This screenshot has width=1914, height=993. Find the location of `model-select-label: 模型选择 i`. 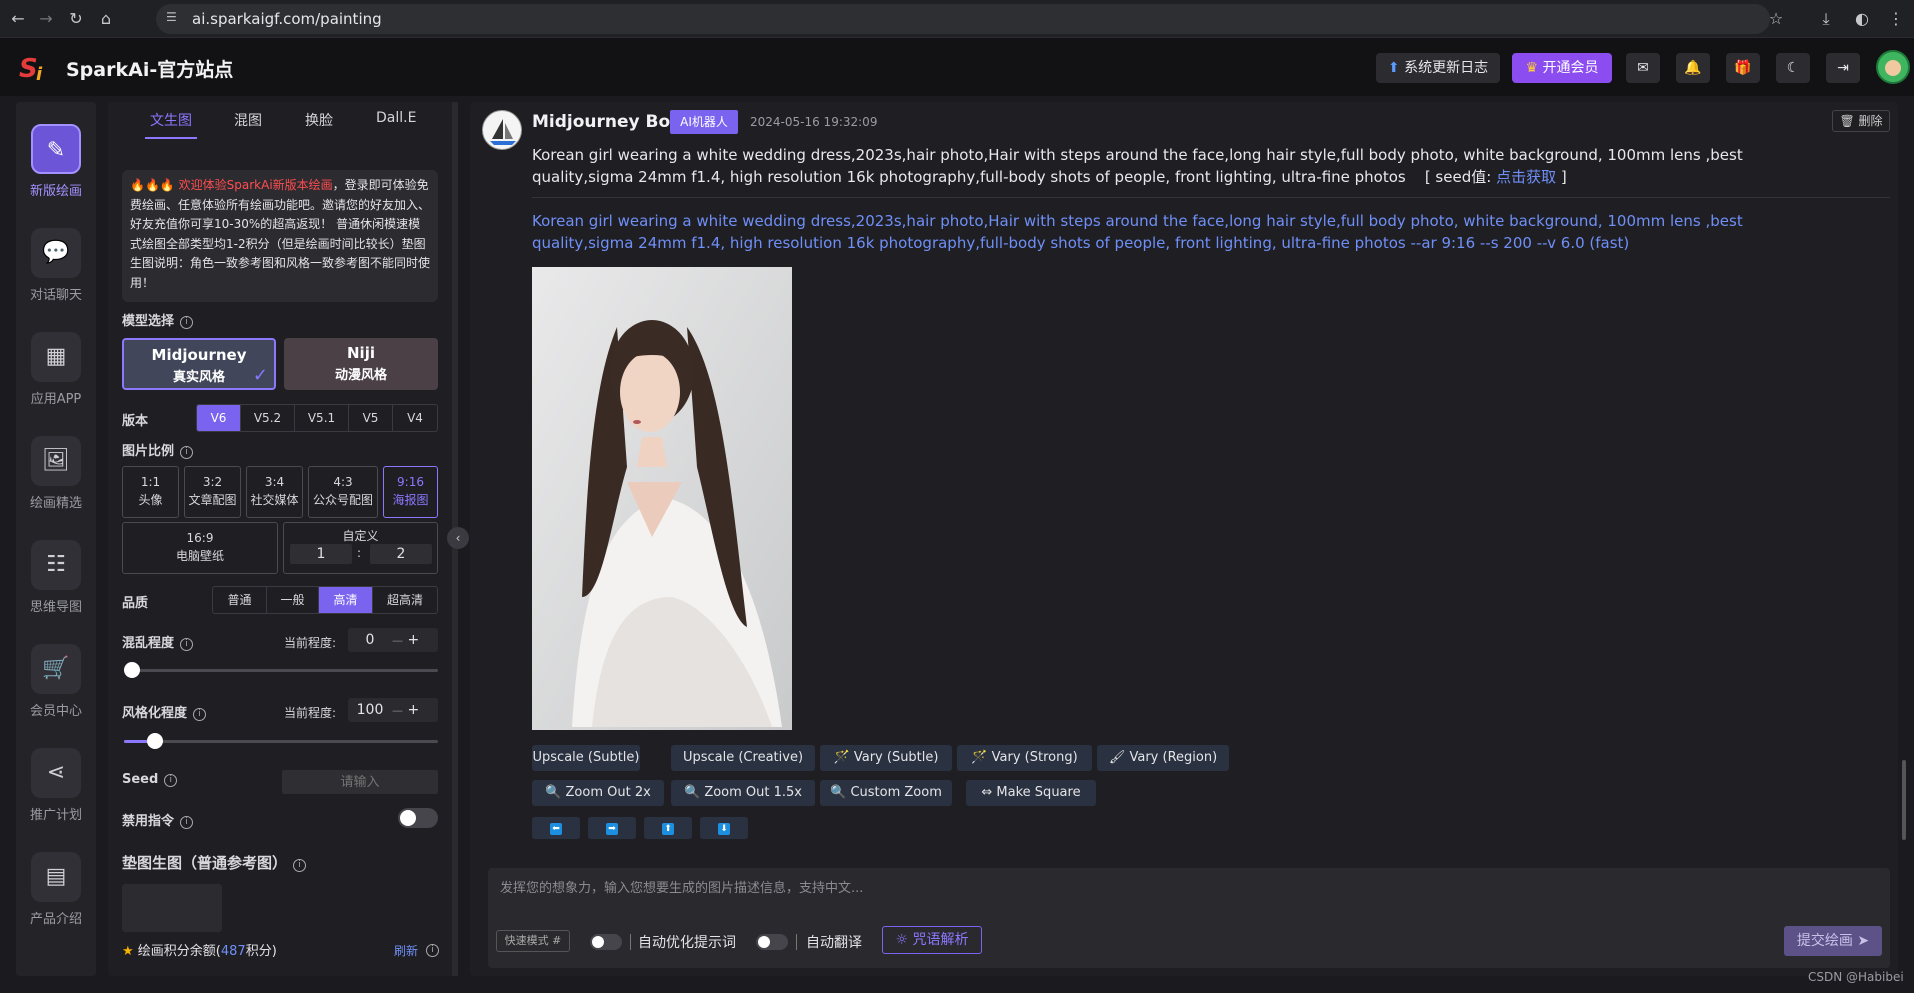

model-select-label: 模型选择 i is located at coordinates (158, 319).